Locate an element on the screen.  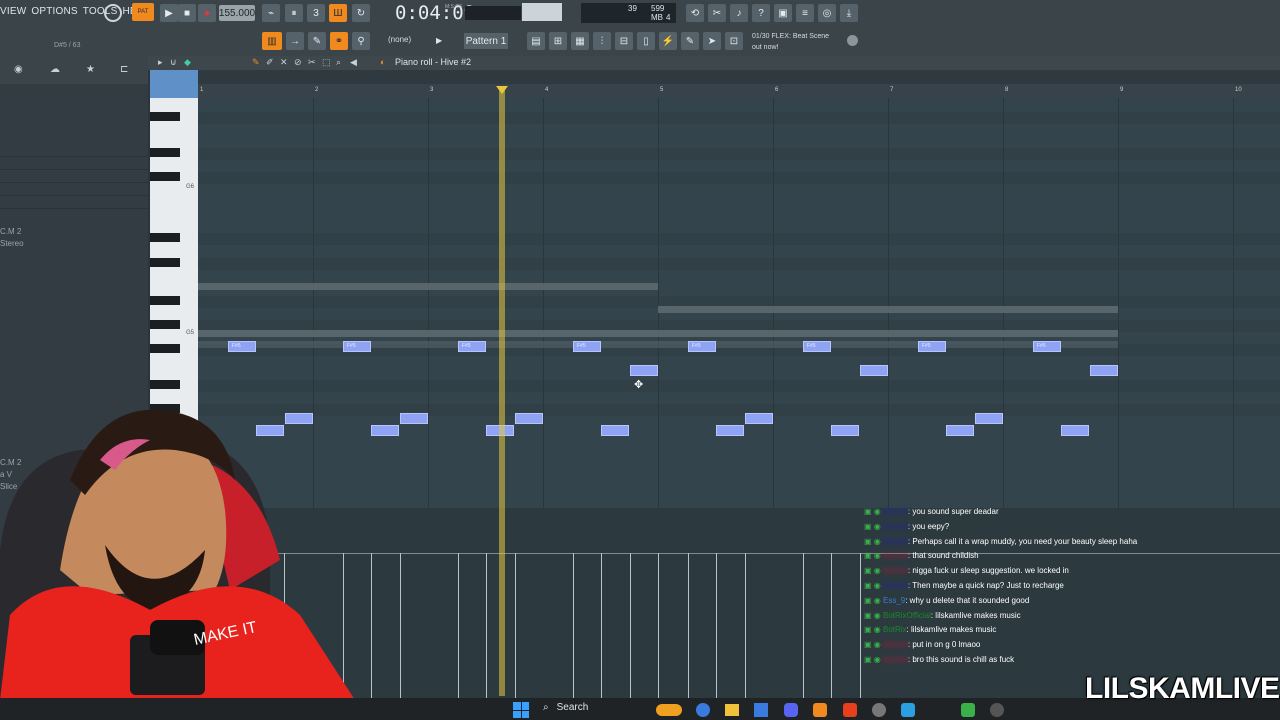
plugin-icon: ▯ is located at coordinates (646, 41).